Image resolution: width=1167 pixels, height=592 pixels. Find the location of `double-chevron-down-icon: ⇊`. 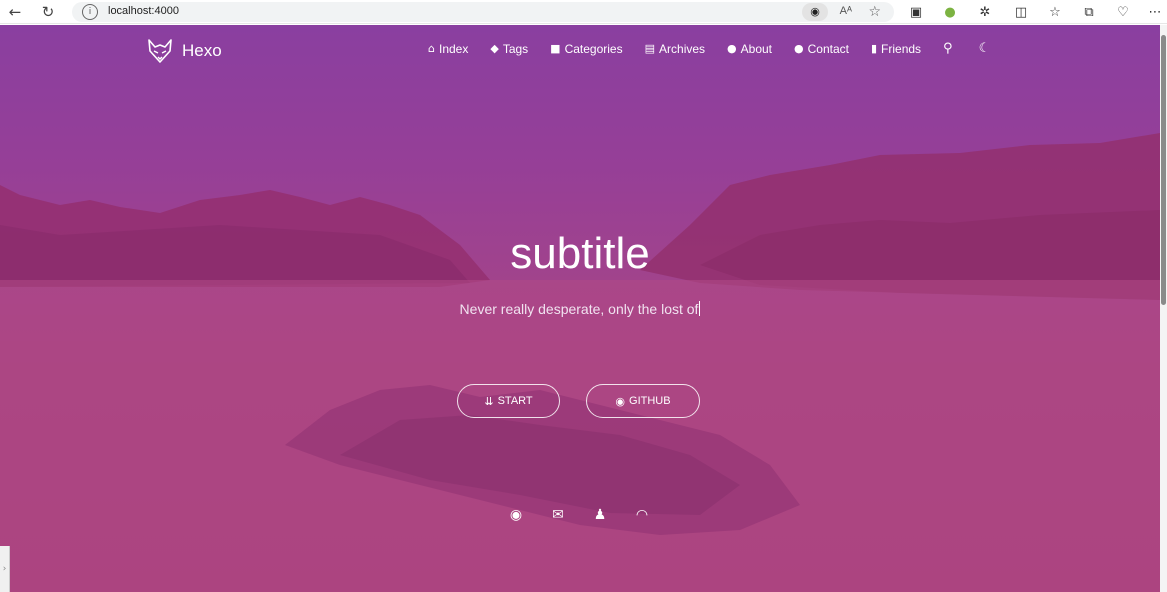

double-chevron-down-icon: ⇊ is located at coordinates (489, 401).